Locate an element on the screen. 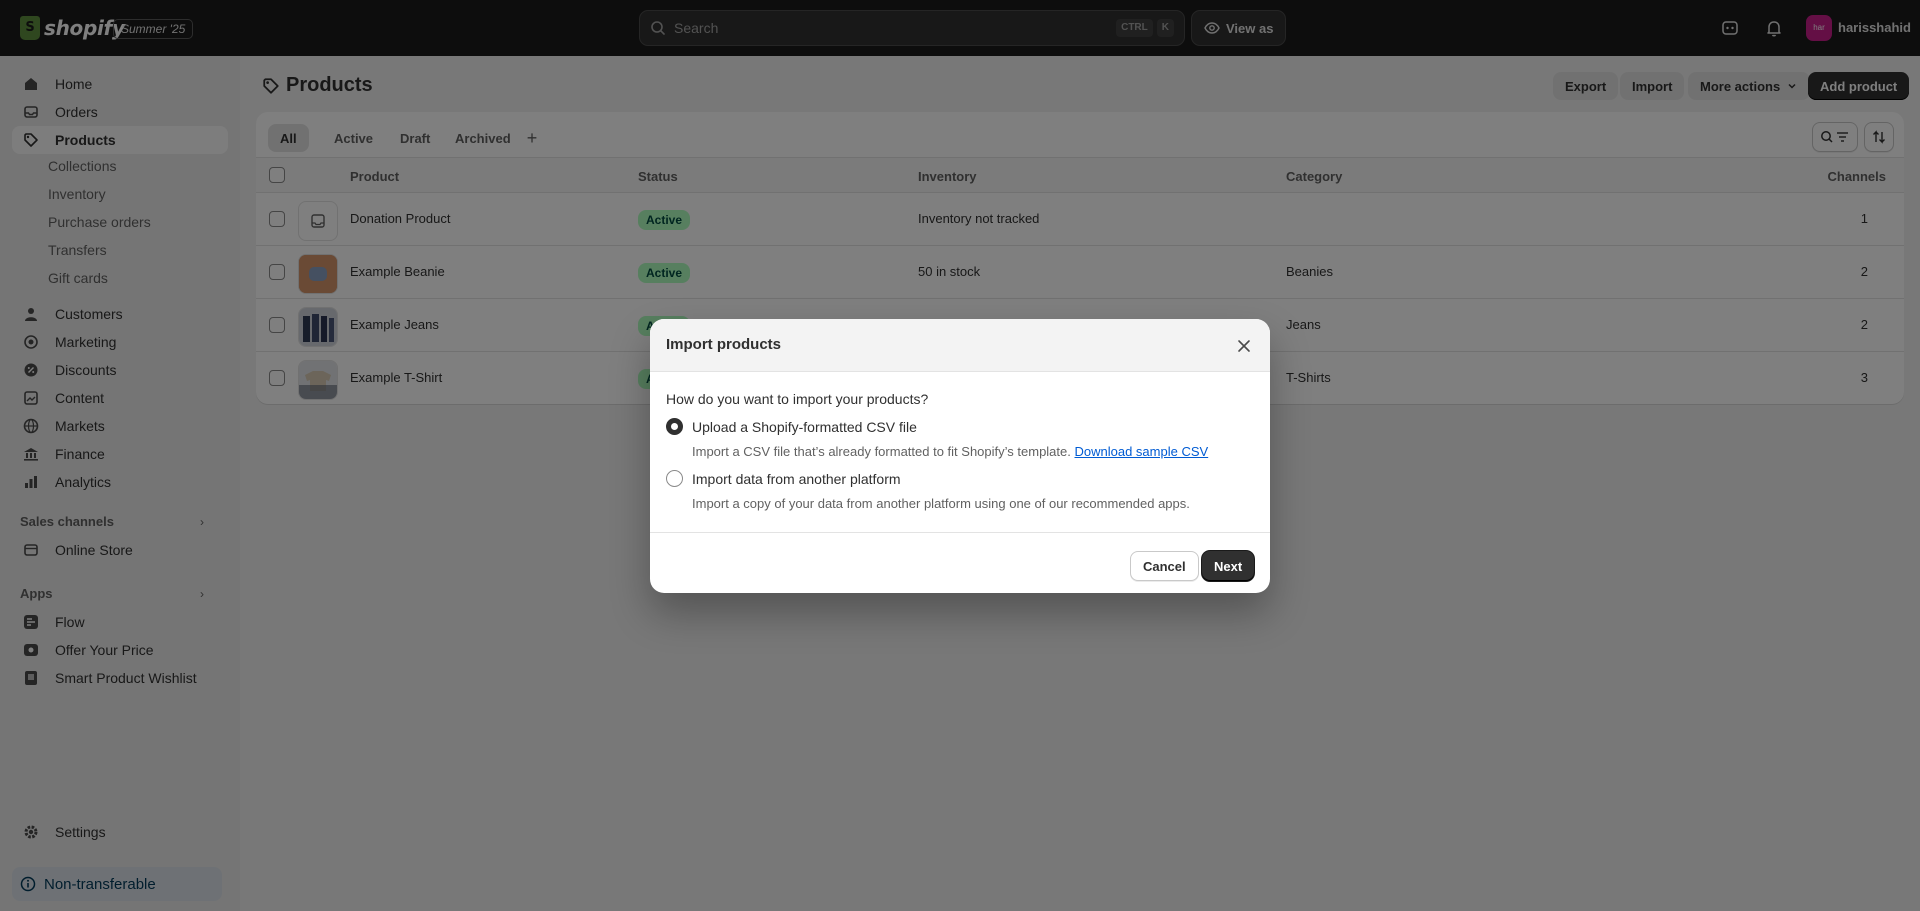 The image size is (1920, 911). close-icon is located at coordinates (1244, 346).